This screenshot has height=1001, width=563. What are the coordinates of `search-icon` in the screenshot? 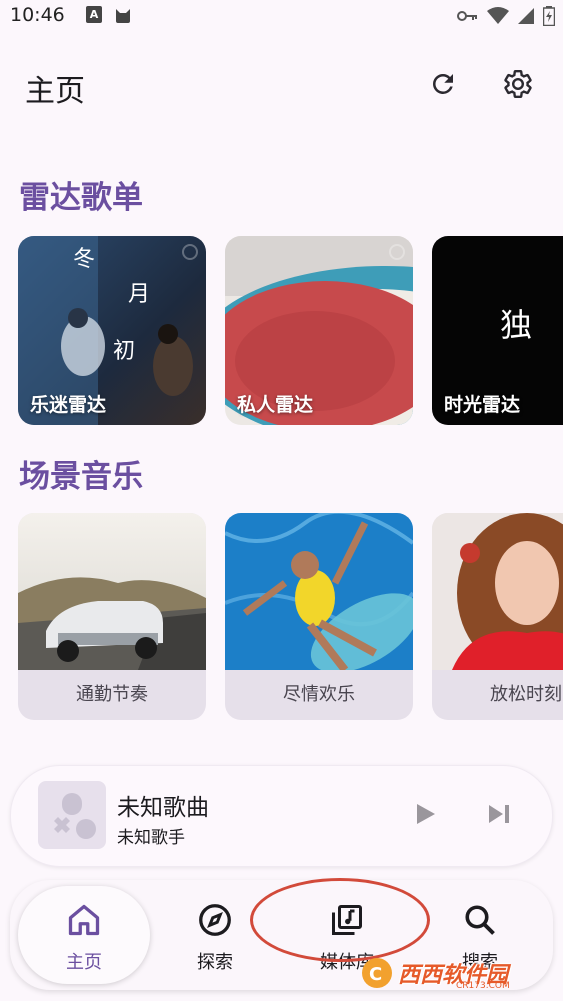 It's located at (480, 920).